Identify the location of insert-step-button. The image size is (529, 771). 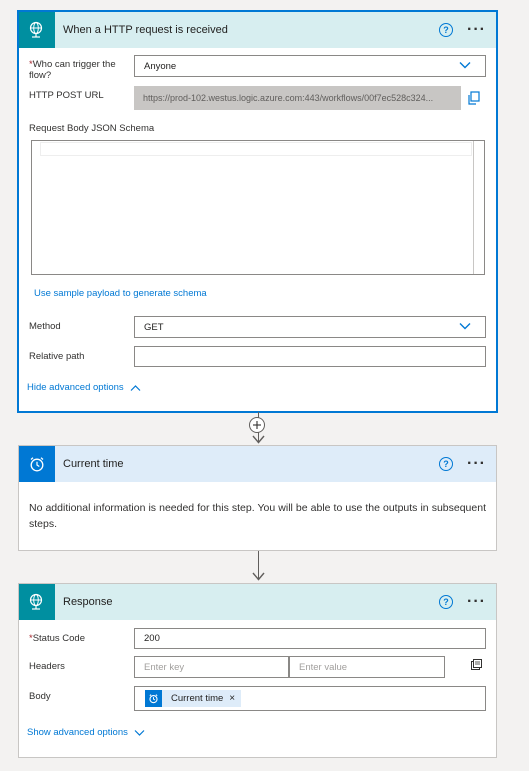
(257, 425).